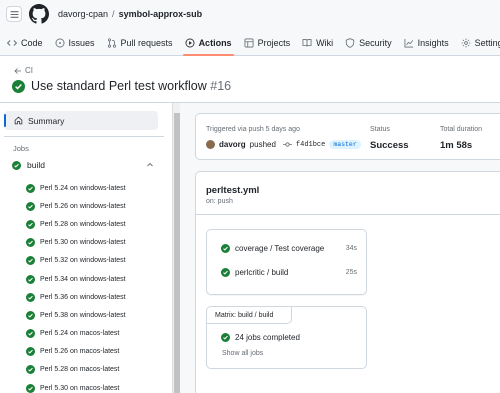  I want to click on matrix-completed-label: 24 jobs completed, so click(267, 337).